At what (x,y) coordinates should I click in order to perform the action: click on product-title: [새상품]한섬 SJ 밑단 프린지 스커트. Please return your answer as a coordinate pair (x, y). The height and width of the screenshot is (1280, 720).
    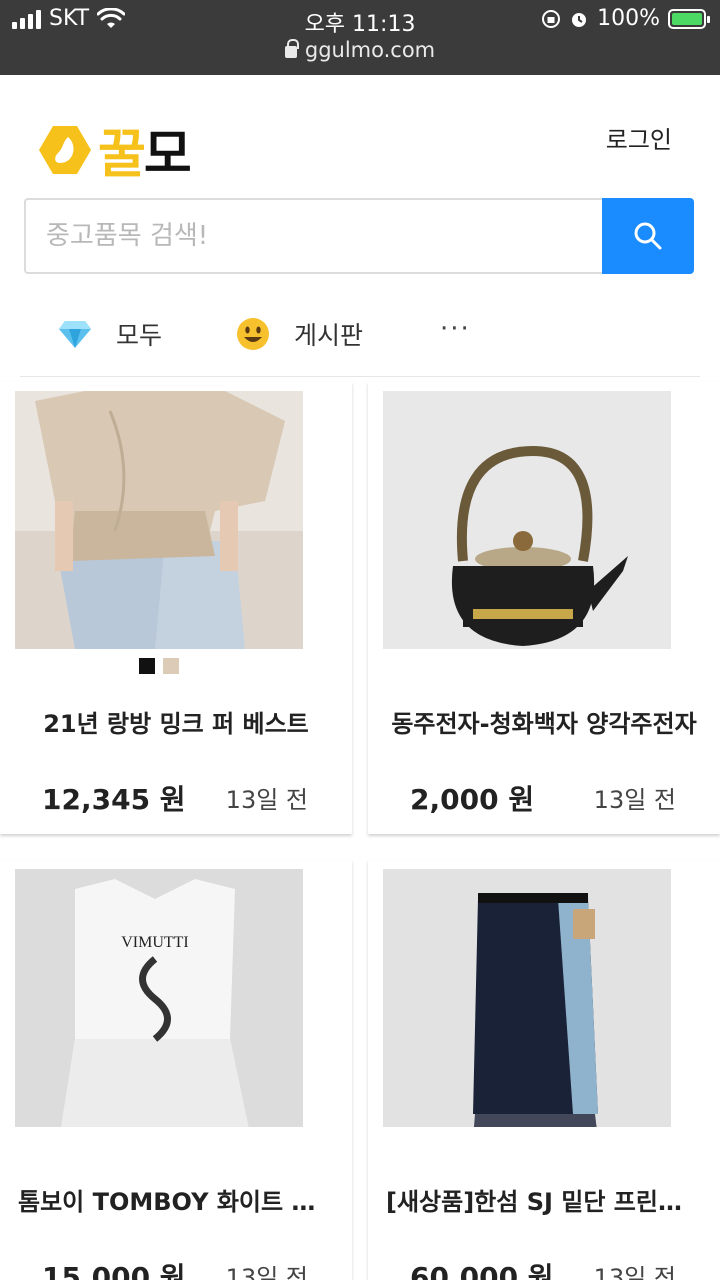
    Looking at the image, I should click on (553, 1202).